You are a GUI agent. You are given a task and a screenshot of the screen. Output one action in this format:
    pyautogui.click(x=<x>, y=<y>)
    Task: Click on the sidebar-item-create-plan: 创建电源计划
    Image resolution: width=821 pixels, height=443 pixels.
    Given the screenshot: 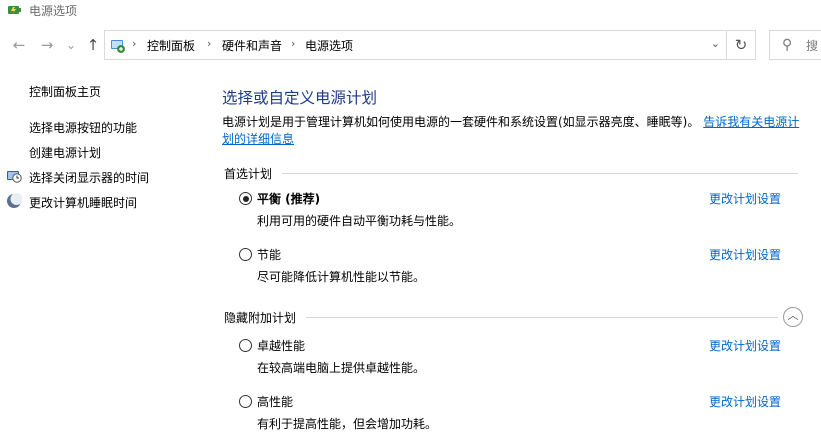 What is the action you would take?
    pyautogui.click(x=65, y=152)
    